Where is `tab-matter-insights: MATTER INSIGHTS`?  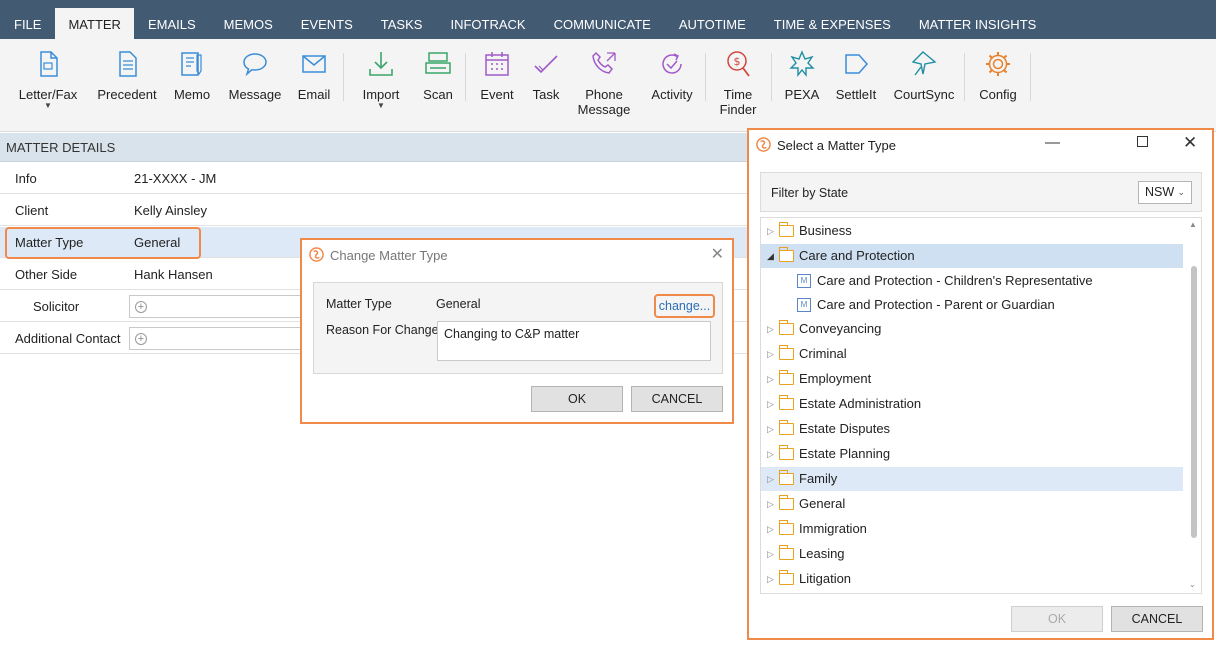 tab-matter-insights: MATTER INSIGHTS is located at coordinates (977, 19).